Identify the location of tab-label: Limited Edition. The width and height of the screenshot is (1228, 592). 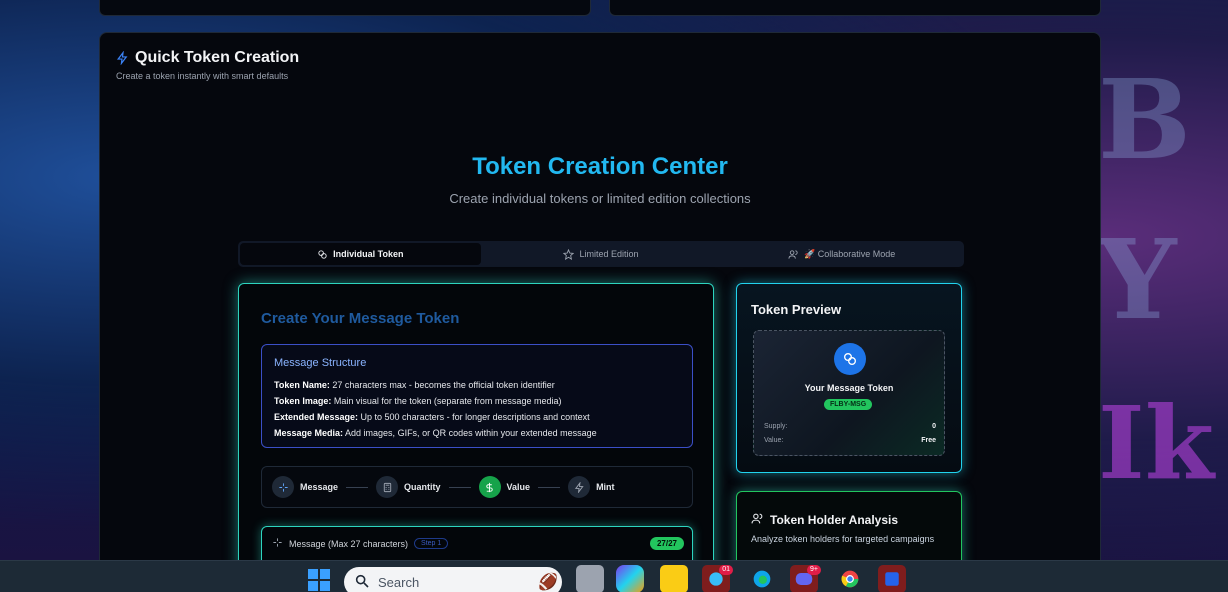
(609, 254).